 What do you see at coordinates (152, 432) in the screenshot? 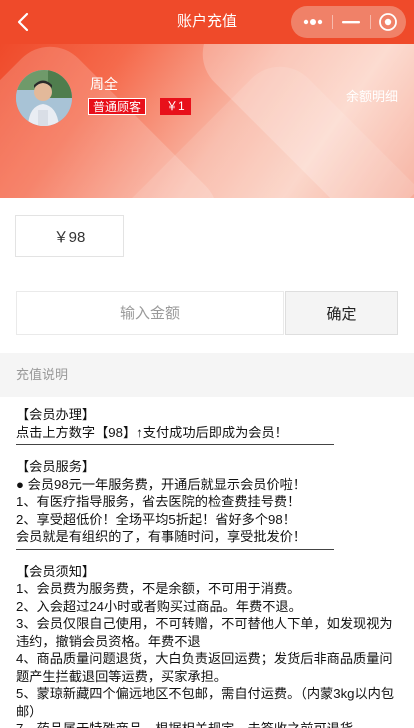
I see `notes-line: 点击上方数字【98】↑支付成功后即成为会员！` at bounding box center [152, 432].